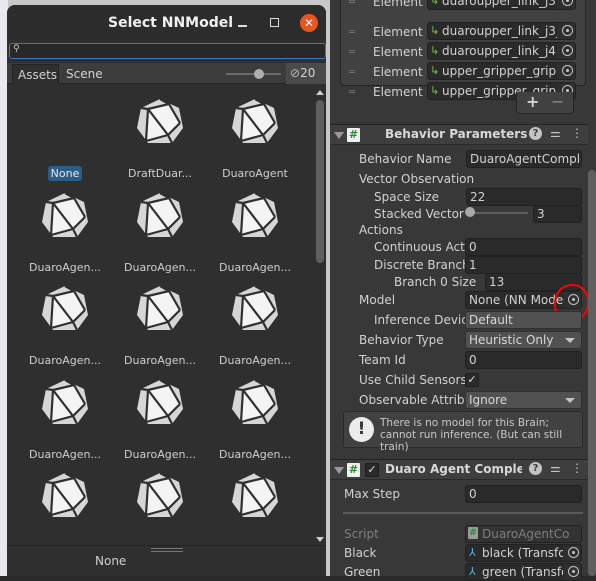  I want to click on element-object-field: ↳ duaroupper_link_j4 (A, so click(501, 51).